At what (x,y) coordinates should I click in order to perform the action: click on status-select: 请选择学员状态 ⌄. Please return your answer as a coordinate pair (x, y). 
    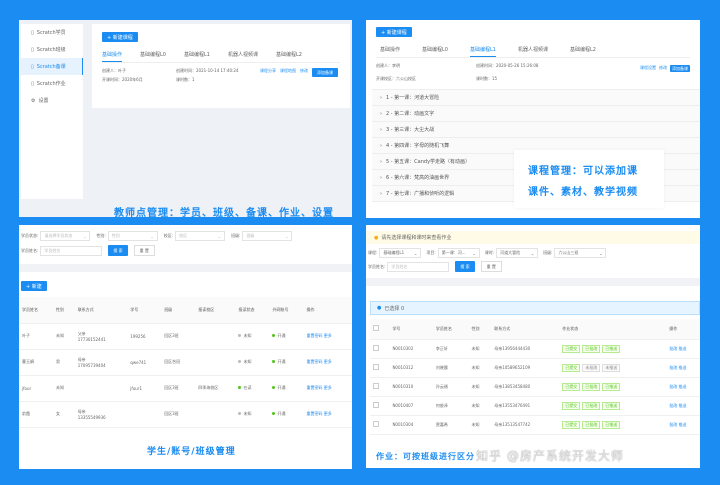
    Looking at the image, I should click on (65, 236).